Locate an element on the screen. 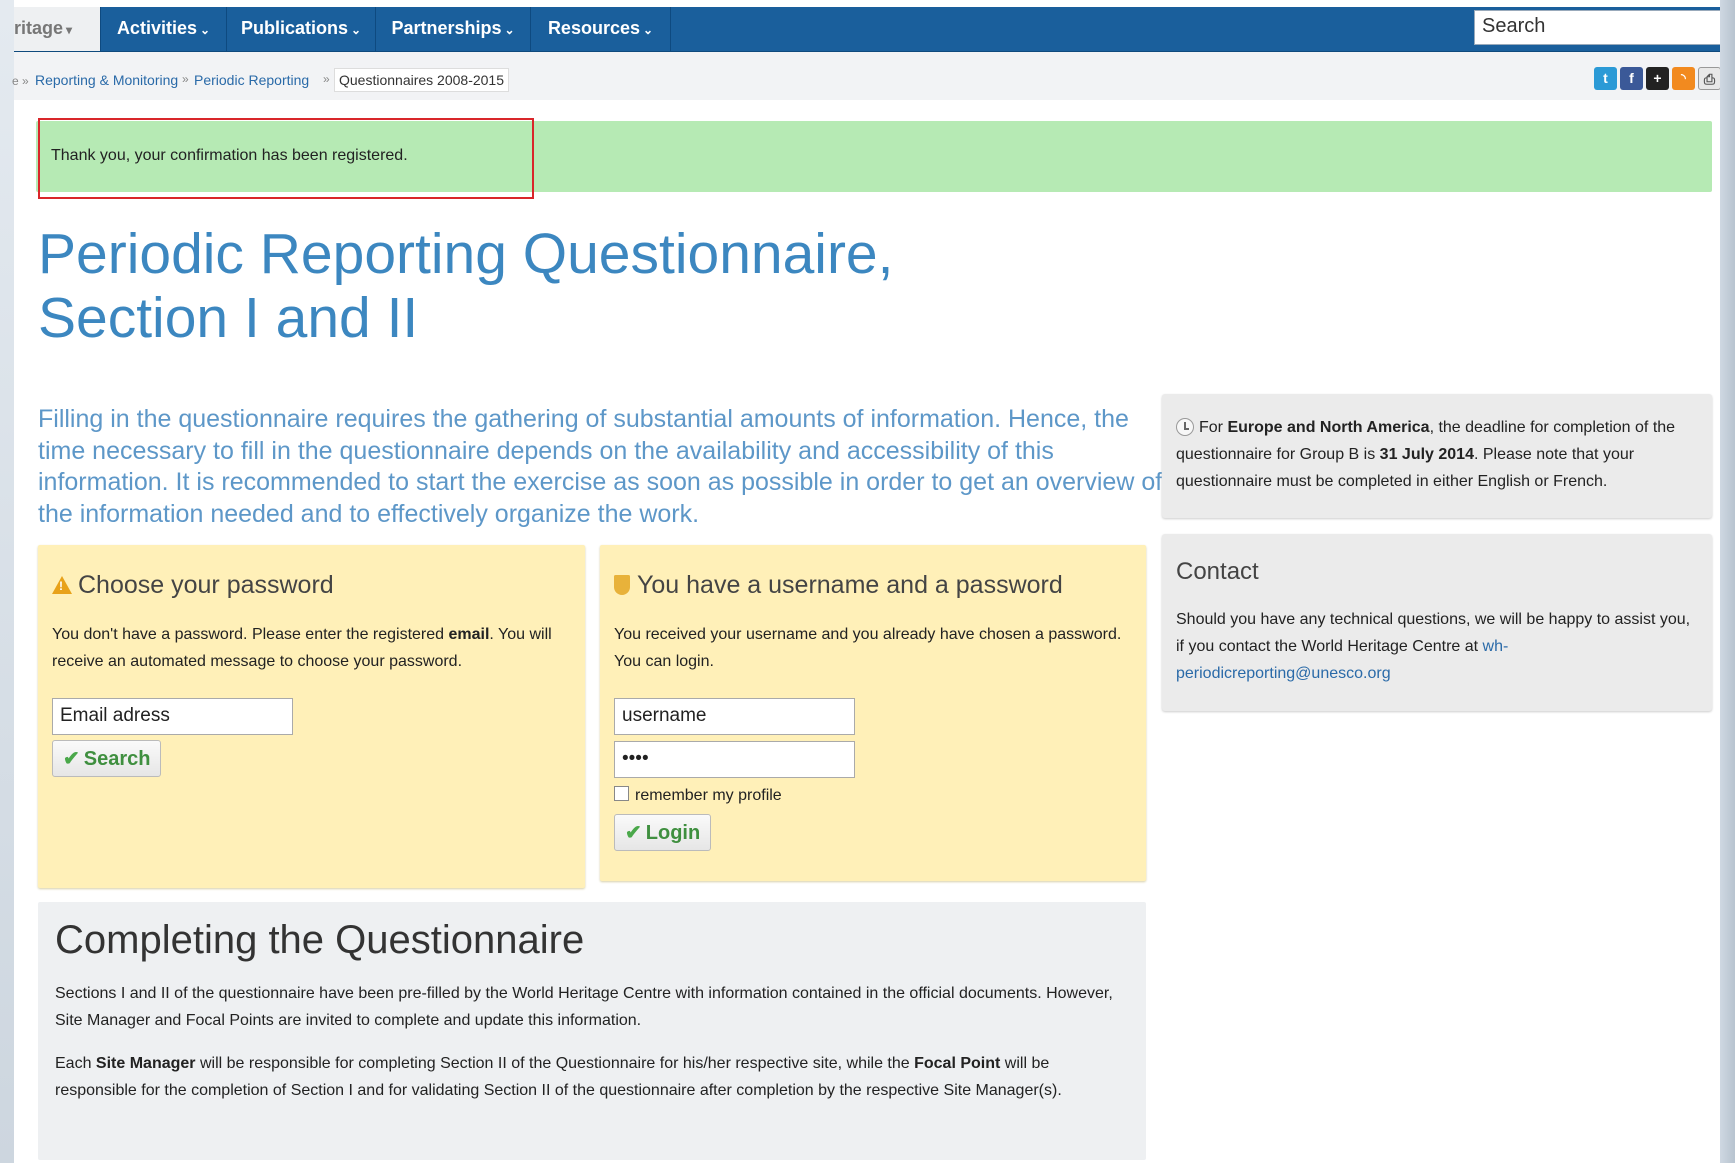 Image resolution: width=1735 pixels, height=1163 pixels. nav-item-publications: Publications ⌄ is located at coordinates (301, 29).